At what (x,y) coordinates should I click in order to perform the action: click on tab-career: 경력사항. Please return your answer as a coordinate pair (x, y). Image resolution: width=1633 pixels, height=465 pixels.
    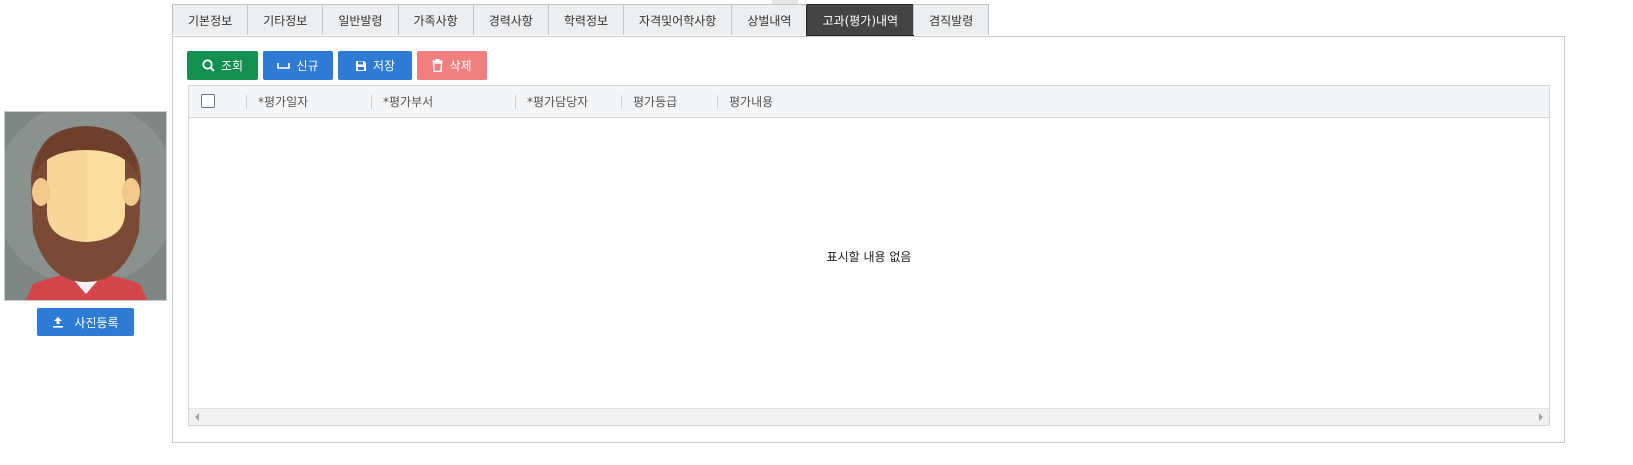
    Looking at the image, I should click on (510, 19).